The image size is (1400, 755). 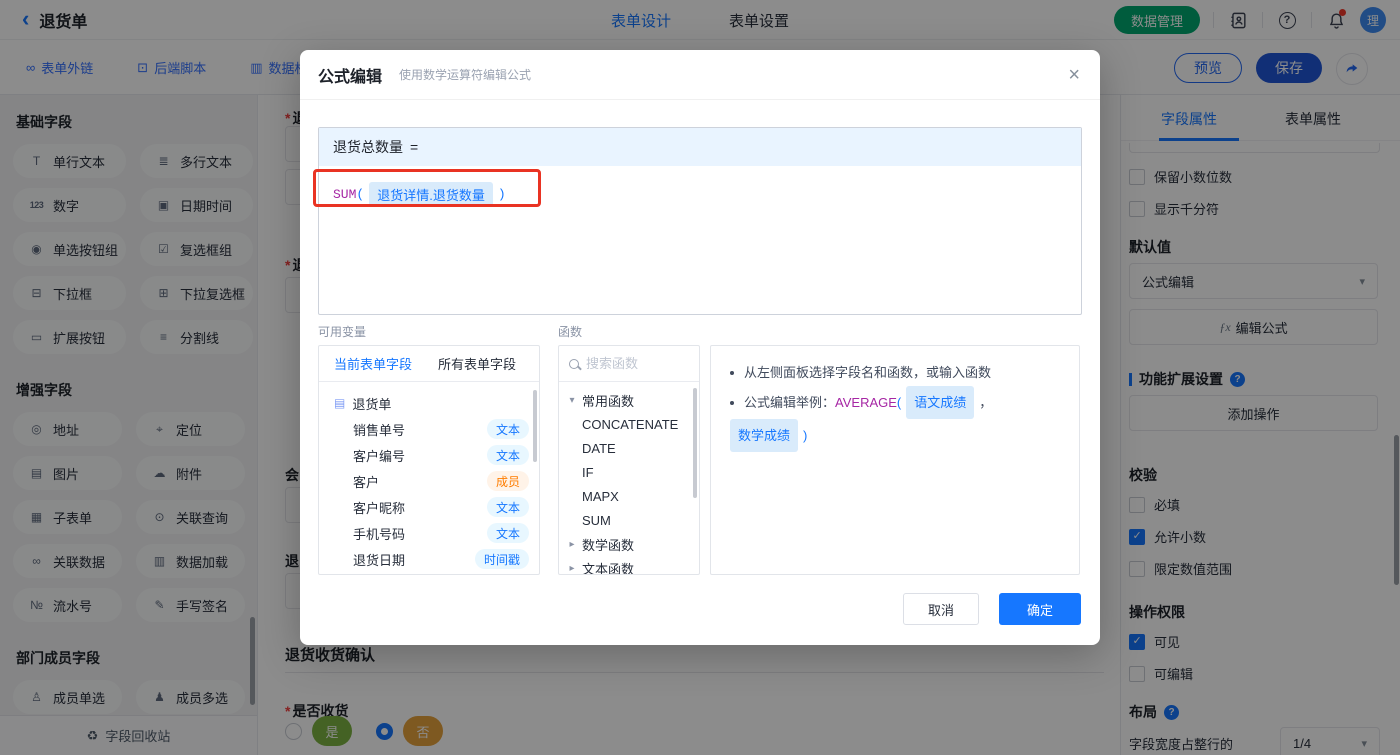 What do you see at coordinates (570, 332) in the screenshot?
I see `functions-label: 函数` at bounding box center [570, 332].